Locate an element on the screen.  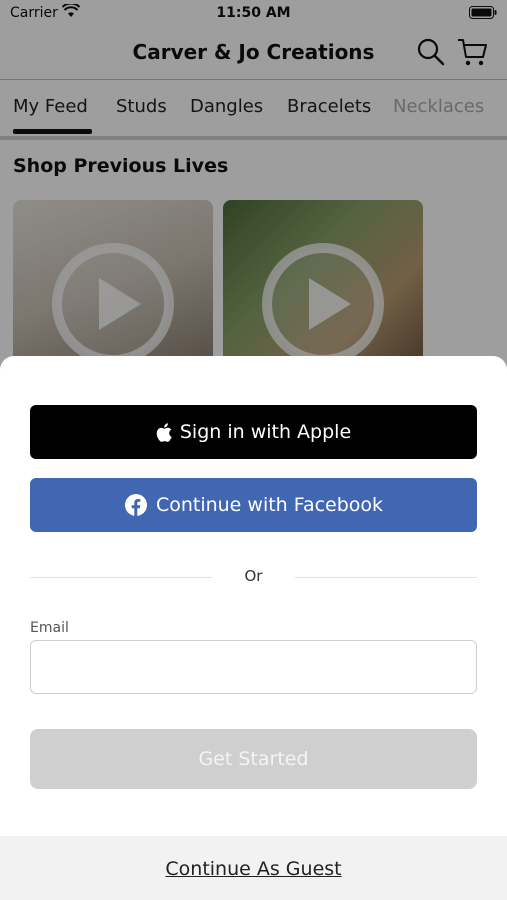
get-started-button: Get Started is located at coordinates (253, 759).